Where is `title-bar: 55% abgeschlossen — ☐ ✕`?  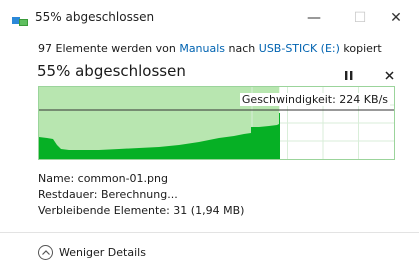 title-bar: 55% abgeschlossen — ☐ ✕ is located at coordinates (209, 18).